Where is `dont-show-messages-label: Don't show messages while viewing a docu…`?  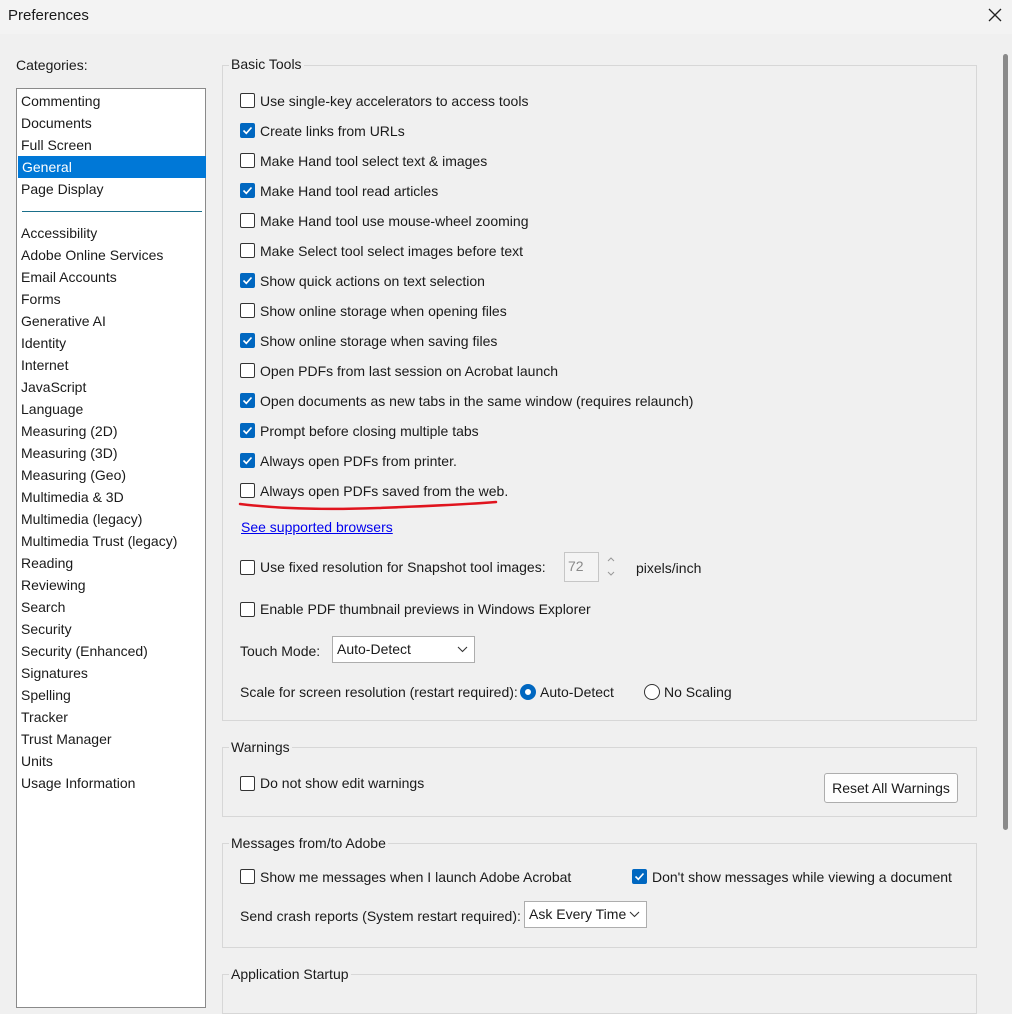
dont-show-messages-label: Don't show messages while viewing a docu… is located at coordinates (802, 877).